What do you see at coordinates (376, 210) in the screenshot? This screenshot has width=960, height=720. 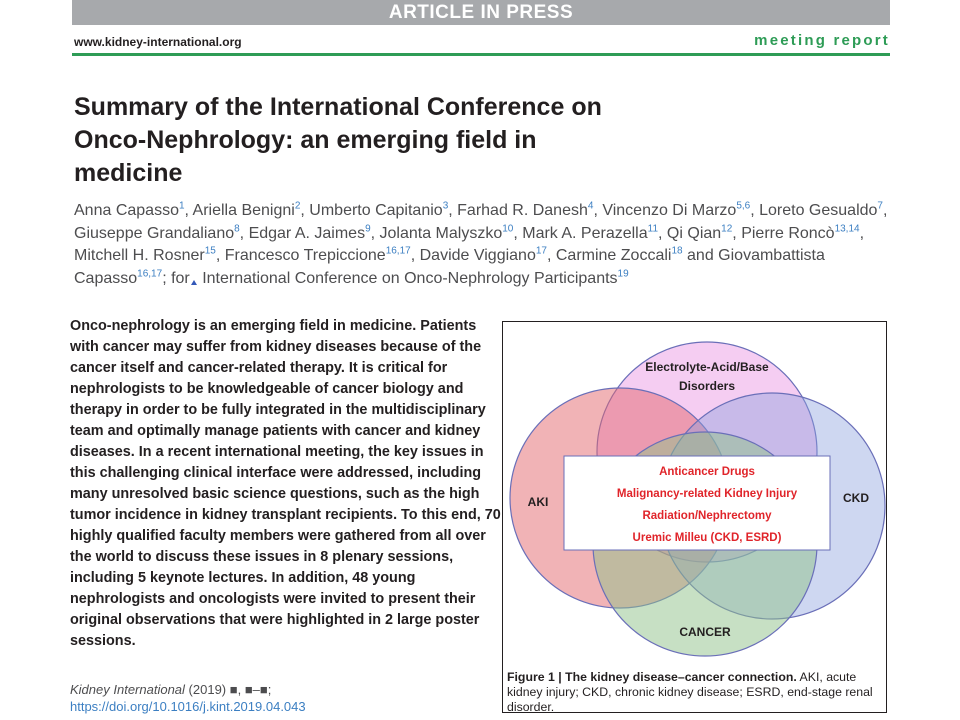 I see `author-name: Umberto Capitanio` at bounding box center [376, 210].